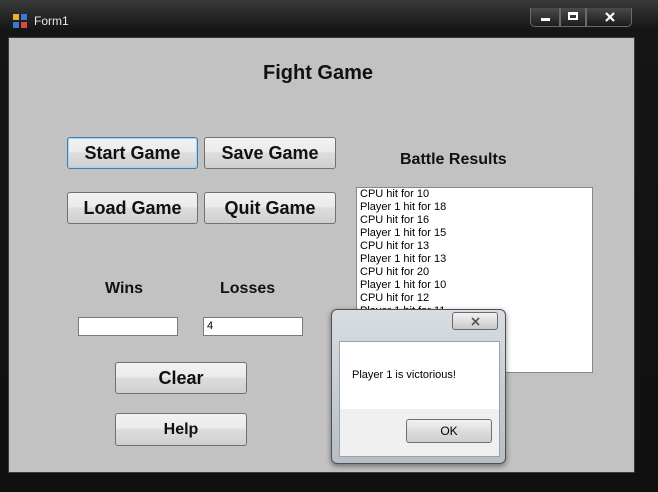 The height and width of the screenshot is (492, 658). I want to click on maximize-button, so click(573, 17).